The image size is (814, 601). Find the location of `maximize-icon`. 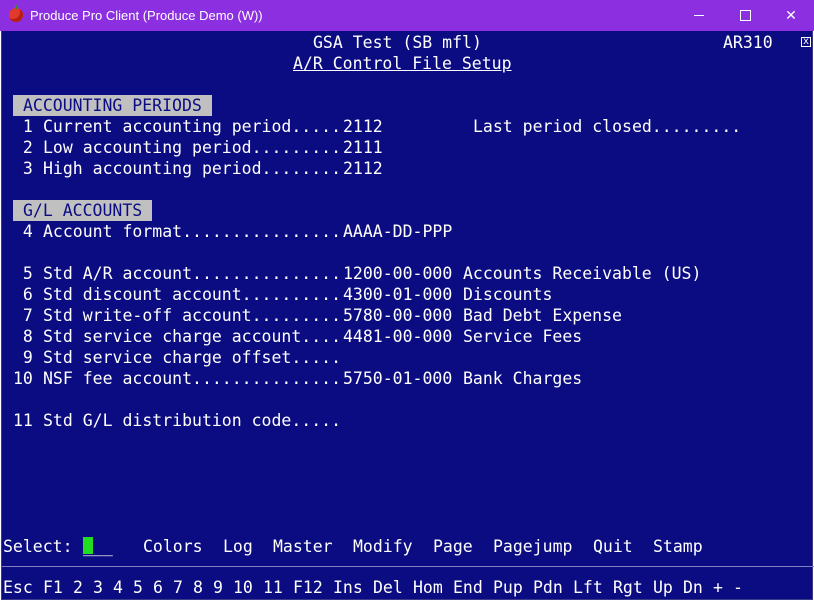

maximize-icon is located at coordinates (745, 15).